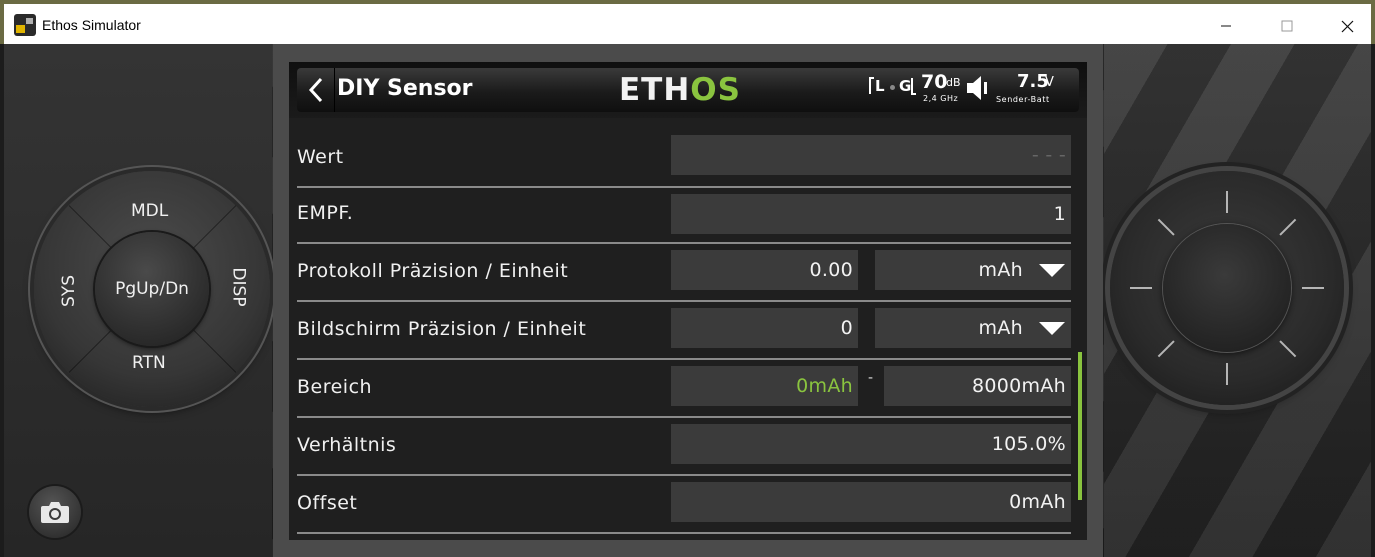  I want to click on minimize-icon, so click(1226, 26).